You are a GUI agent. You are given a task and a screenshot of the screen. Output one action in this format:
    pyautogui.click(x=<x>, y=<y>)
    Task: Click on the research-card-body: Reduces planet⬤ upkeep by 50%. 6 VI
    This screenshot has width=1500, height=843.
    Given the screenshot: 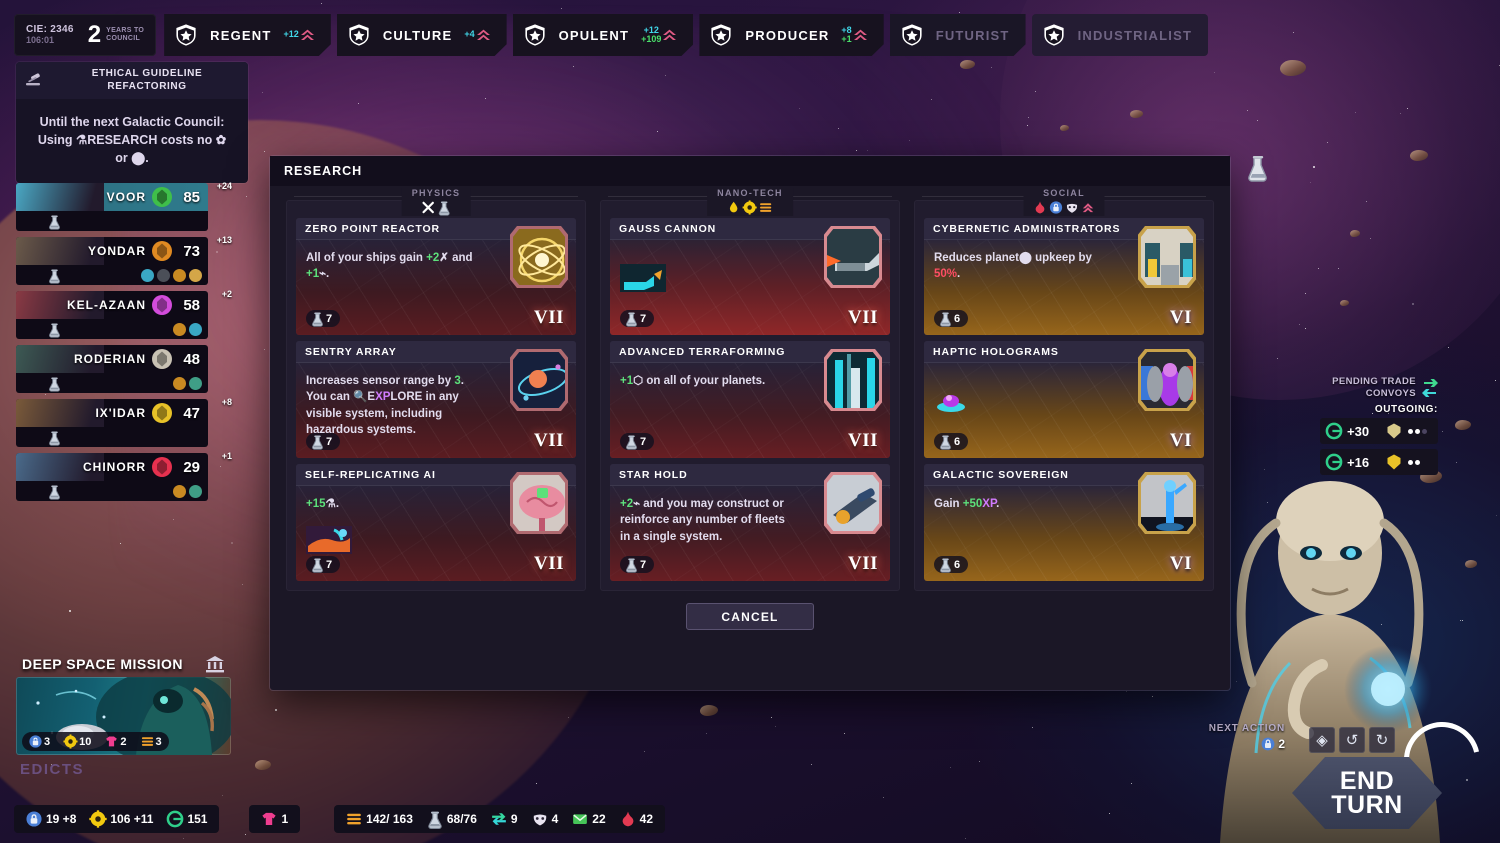 What is the action you would take?
    pyautogui.click(x=1064, y=280)
    